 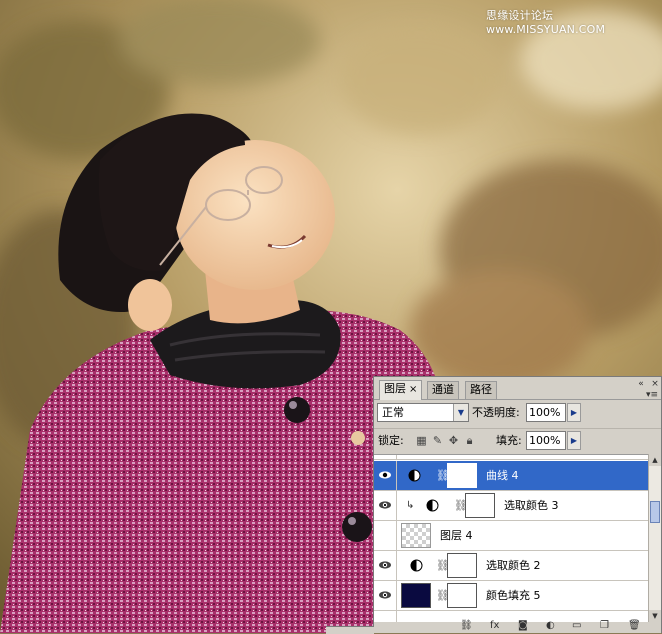 What do you see at coordinates (502, 475) in the screenshot?
I see `layer-name: 曲线 4` at bounding box center [502, 475].